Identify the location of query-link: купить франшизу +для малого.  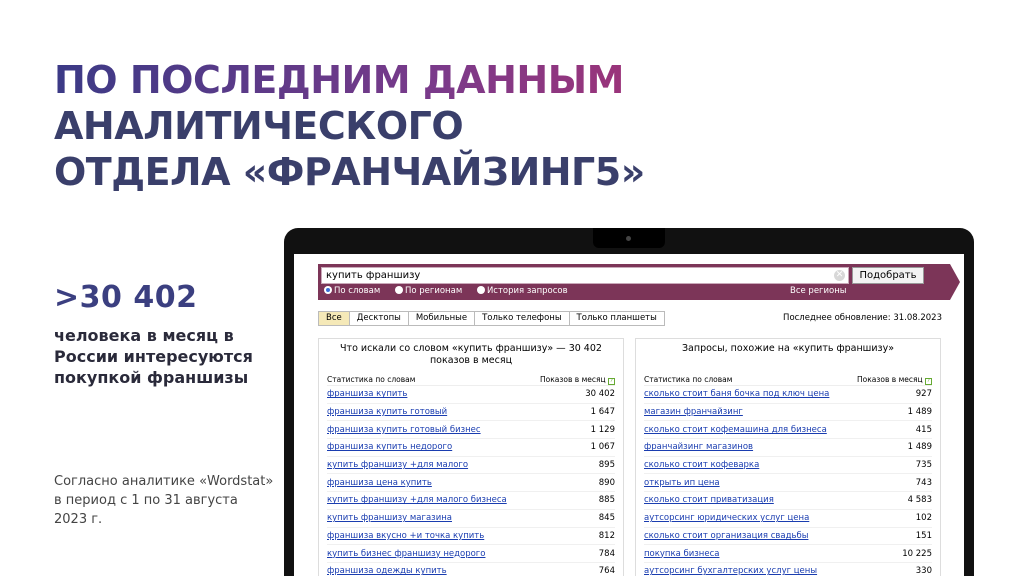
(397, 465).